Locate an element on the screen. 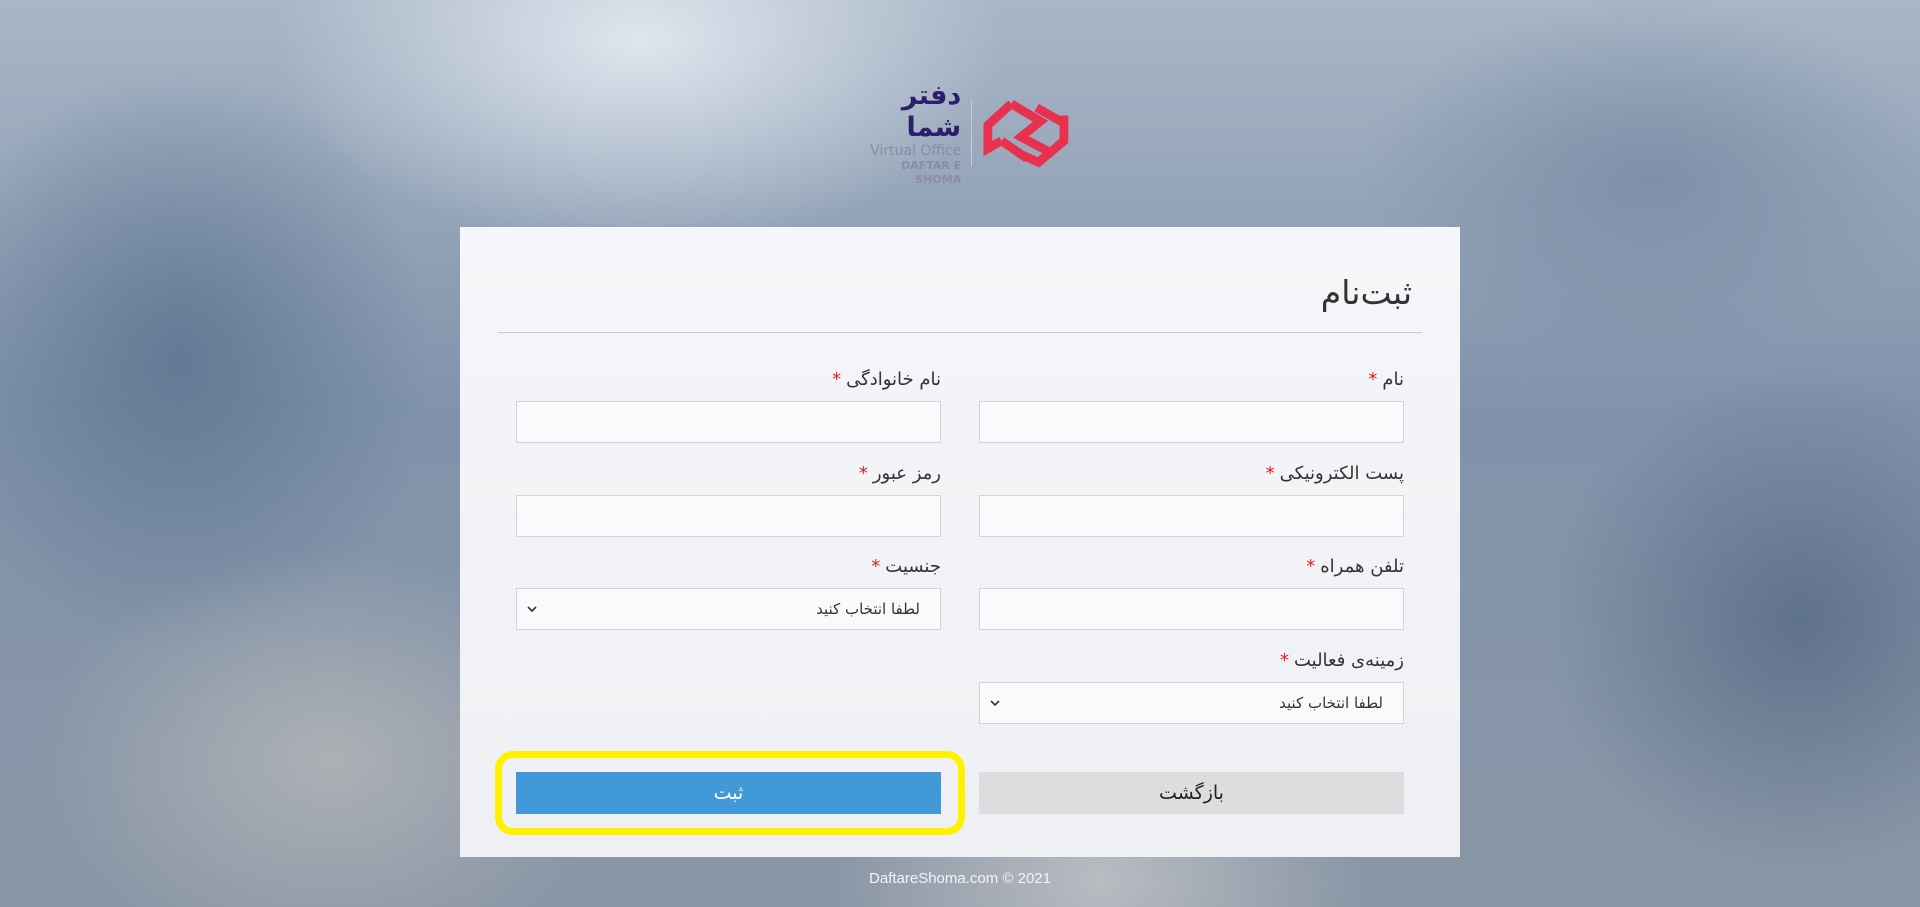 The image size is (1920, 907). activity-group: زمینه‌ی فعالیت* لطفا انتخاب کنید is located at coordinates (1191, 686).